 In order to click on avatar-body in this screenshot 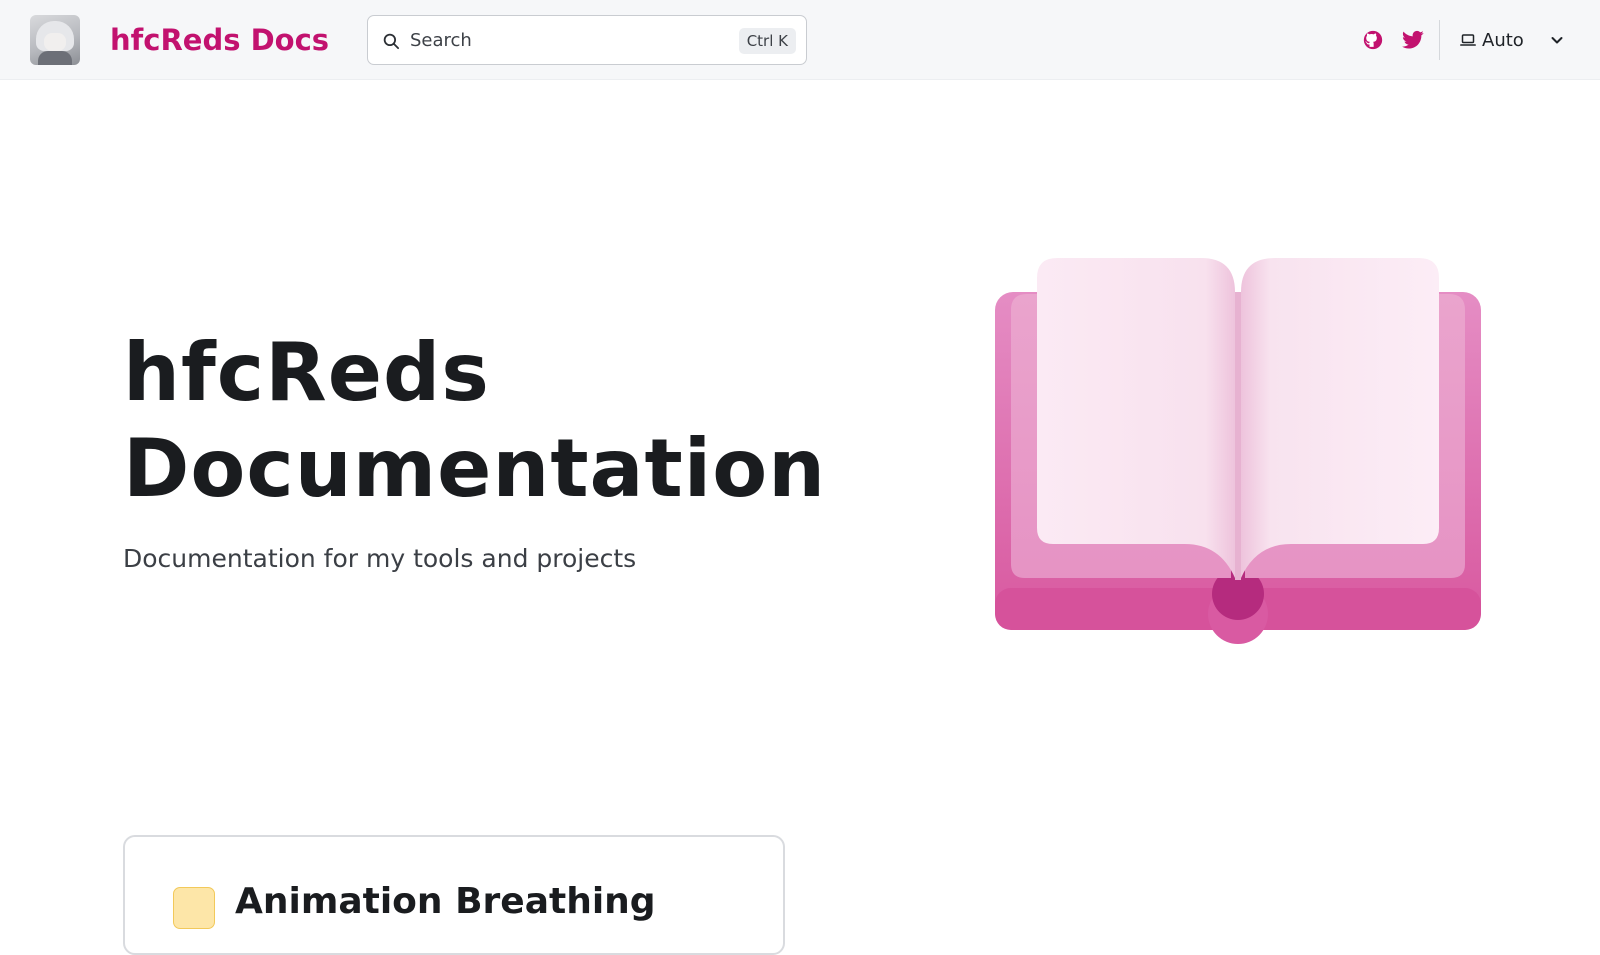, I will do `click(55, 58)`.